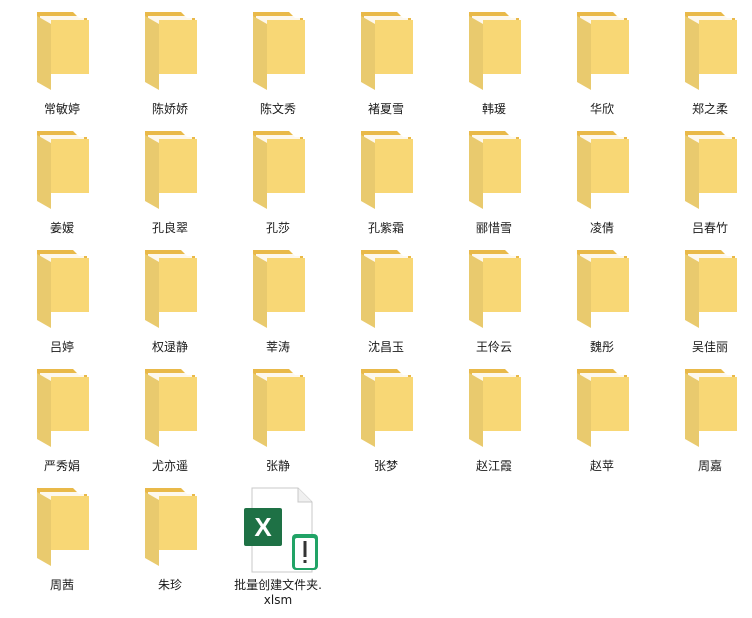 This screenshot has width=752, height=618. What do you see at coordinates (263, 527) in the screenshot?
I see `svg-text: X` at bounding box center [263, 527].